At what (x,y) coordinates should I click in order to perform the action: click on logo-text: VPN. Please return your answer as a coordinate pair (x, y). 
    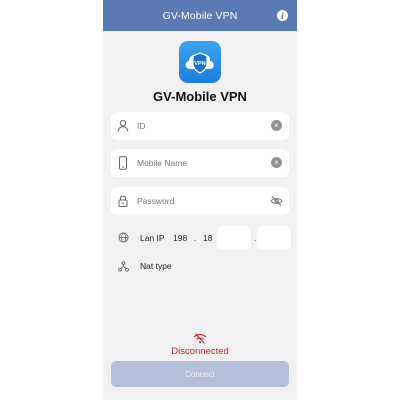
    Looking at the image, I should click on (199, 64).